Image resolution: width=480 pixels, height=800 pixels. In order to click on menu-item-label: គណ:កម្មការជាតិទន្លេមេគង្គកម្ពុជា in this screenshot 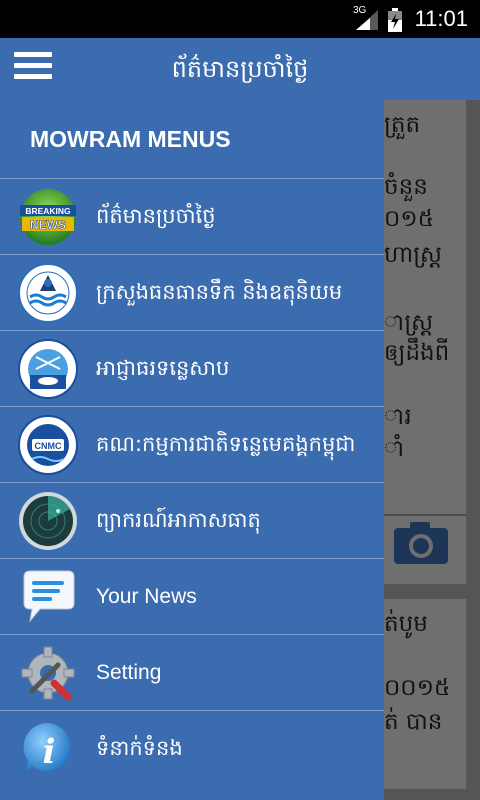, I will do `click(226, 444)`.